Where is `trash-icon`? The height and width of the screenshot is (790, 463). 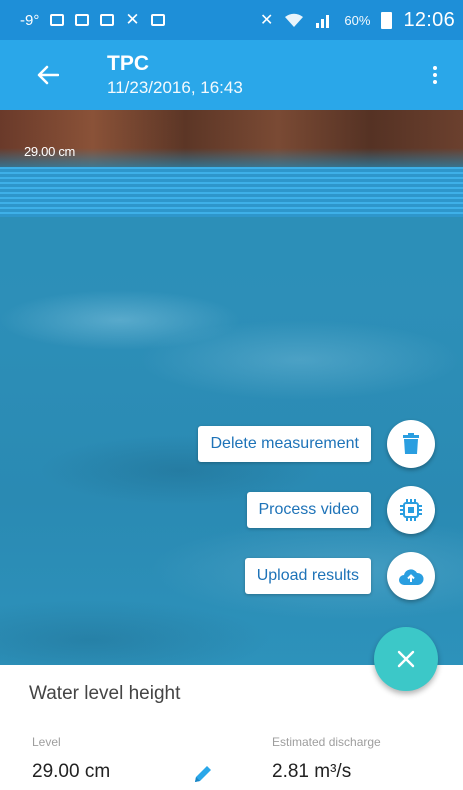
trash-icon is located at coordinates (411, 443).